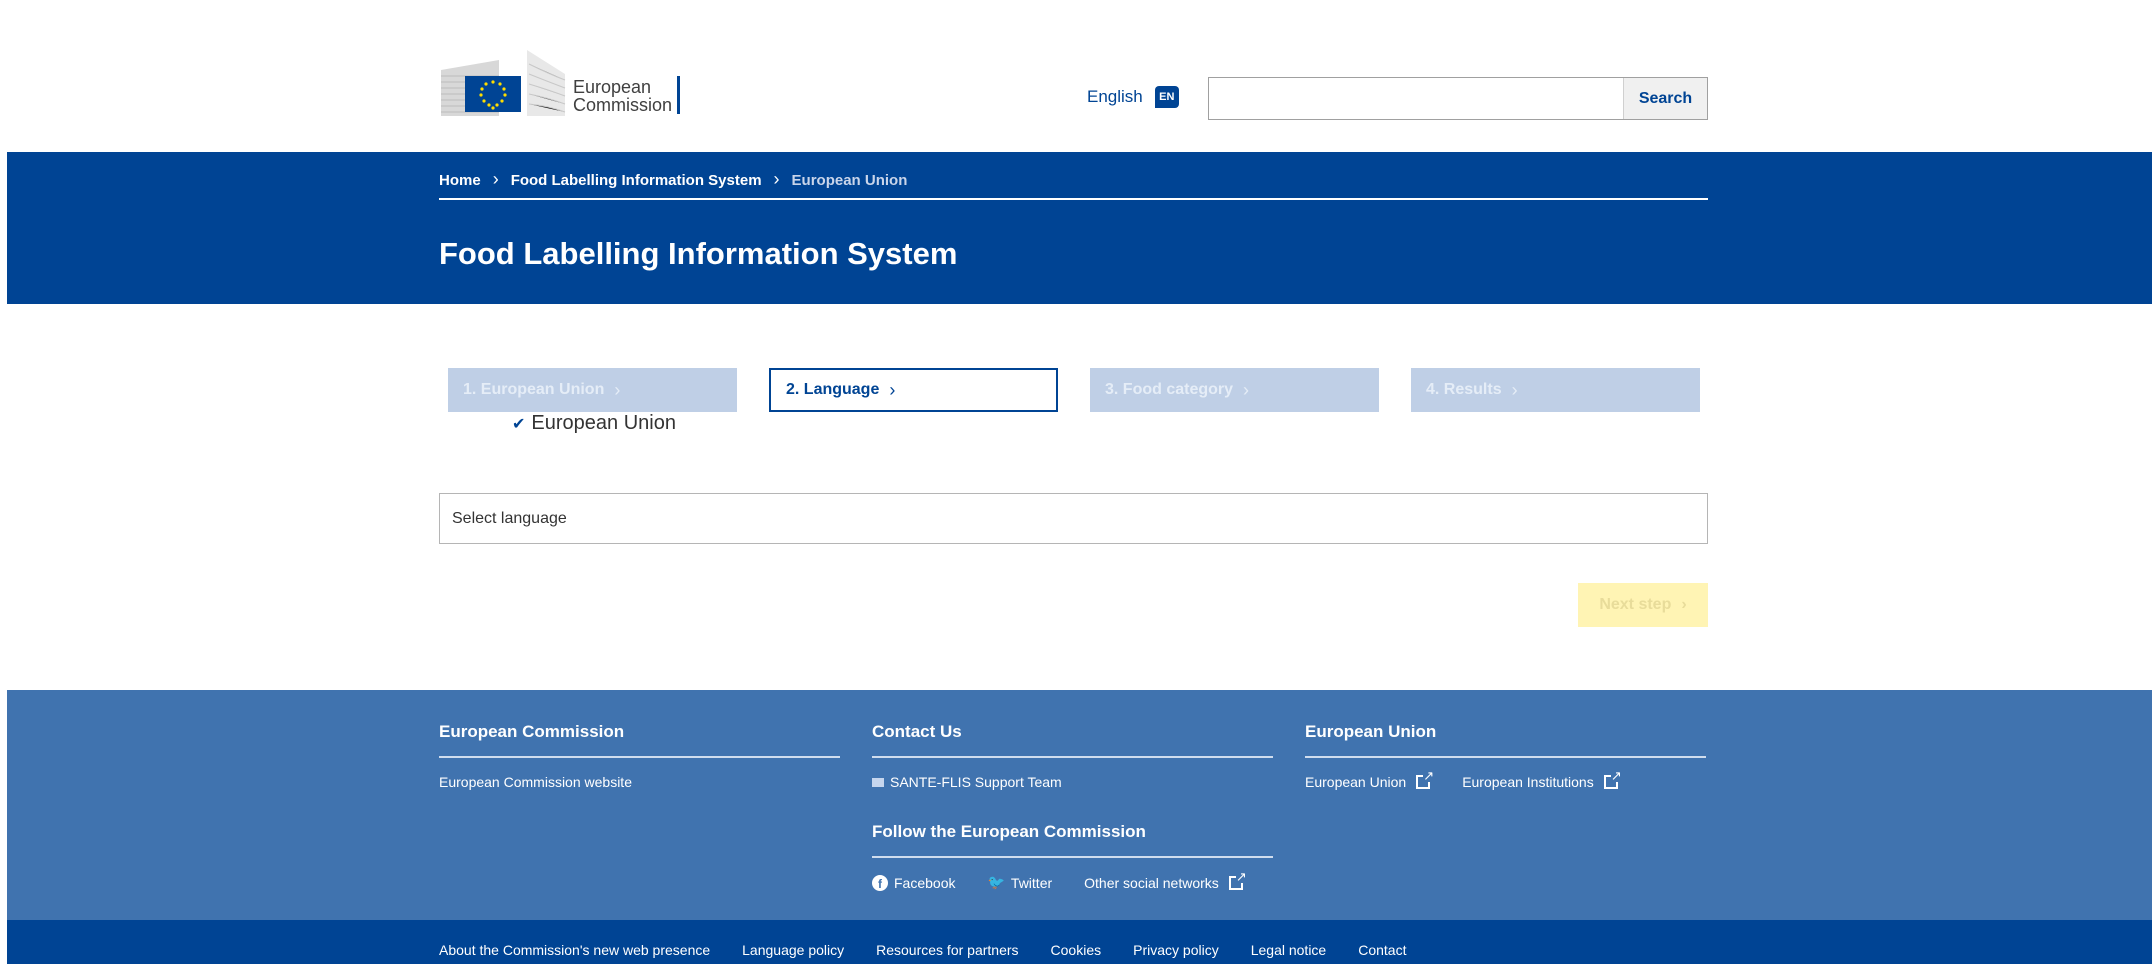  Describe the element at coordinates (996, 882) in the screenshot. I see `twitter-icon: 🐦` at that location.